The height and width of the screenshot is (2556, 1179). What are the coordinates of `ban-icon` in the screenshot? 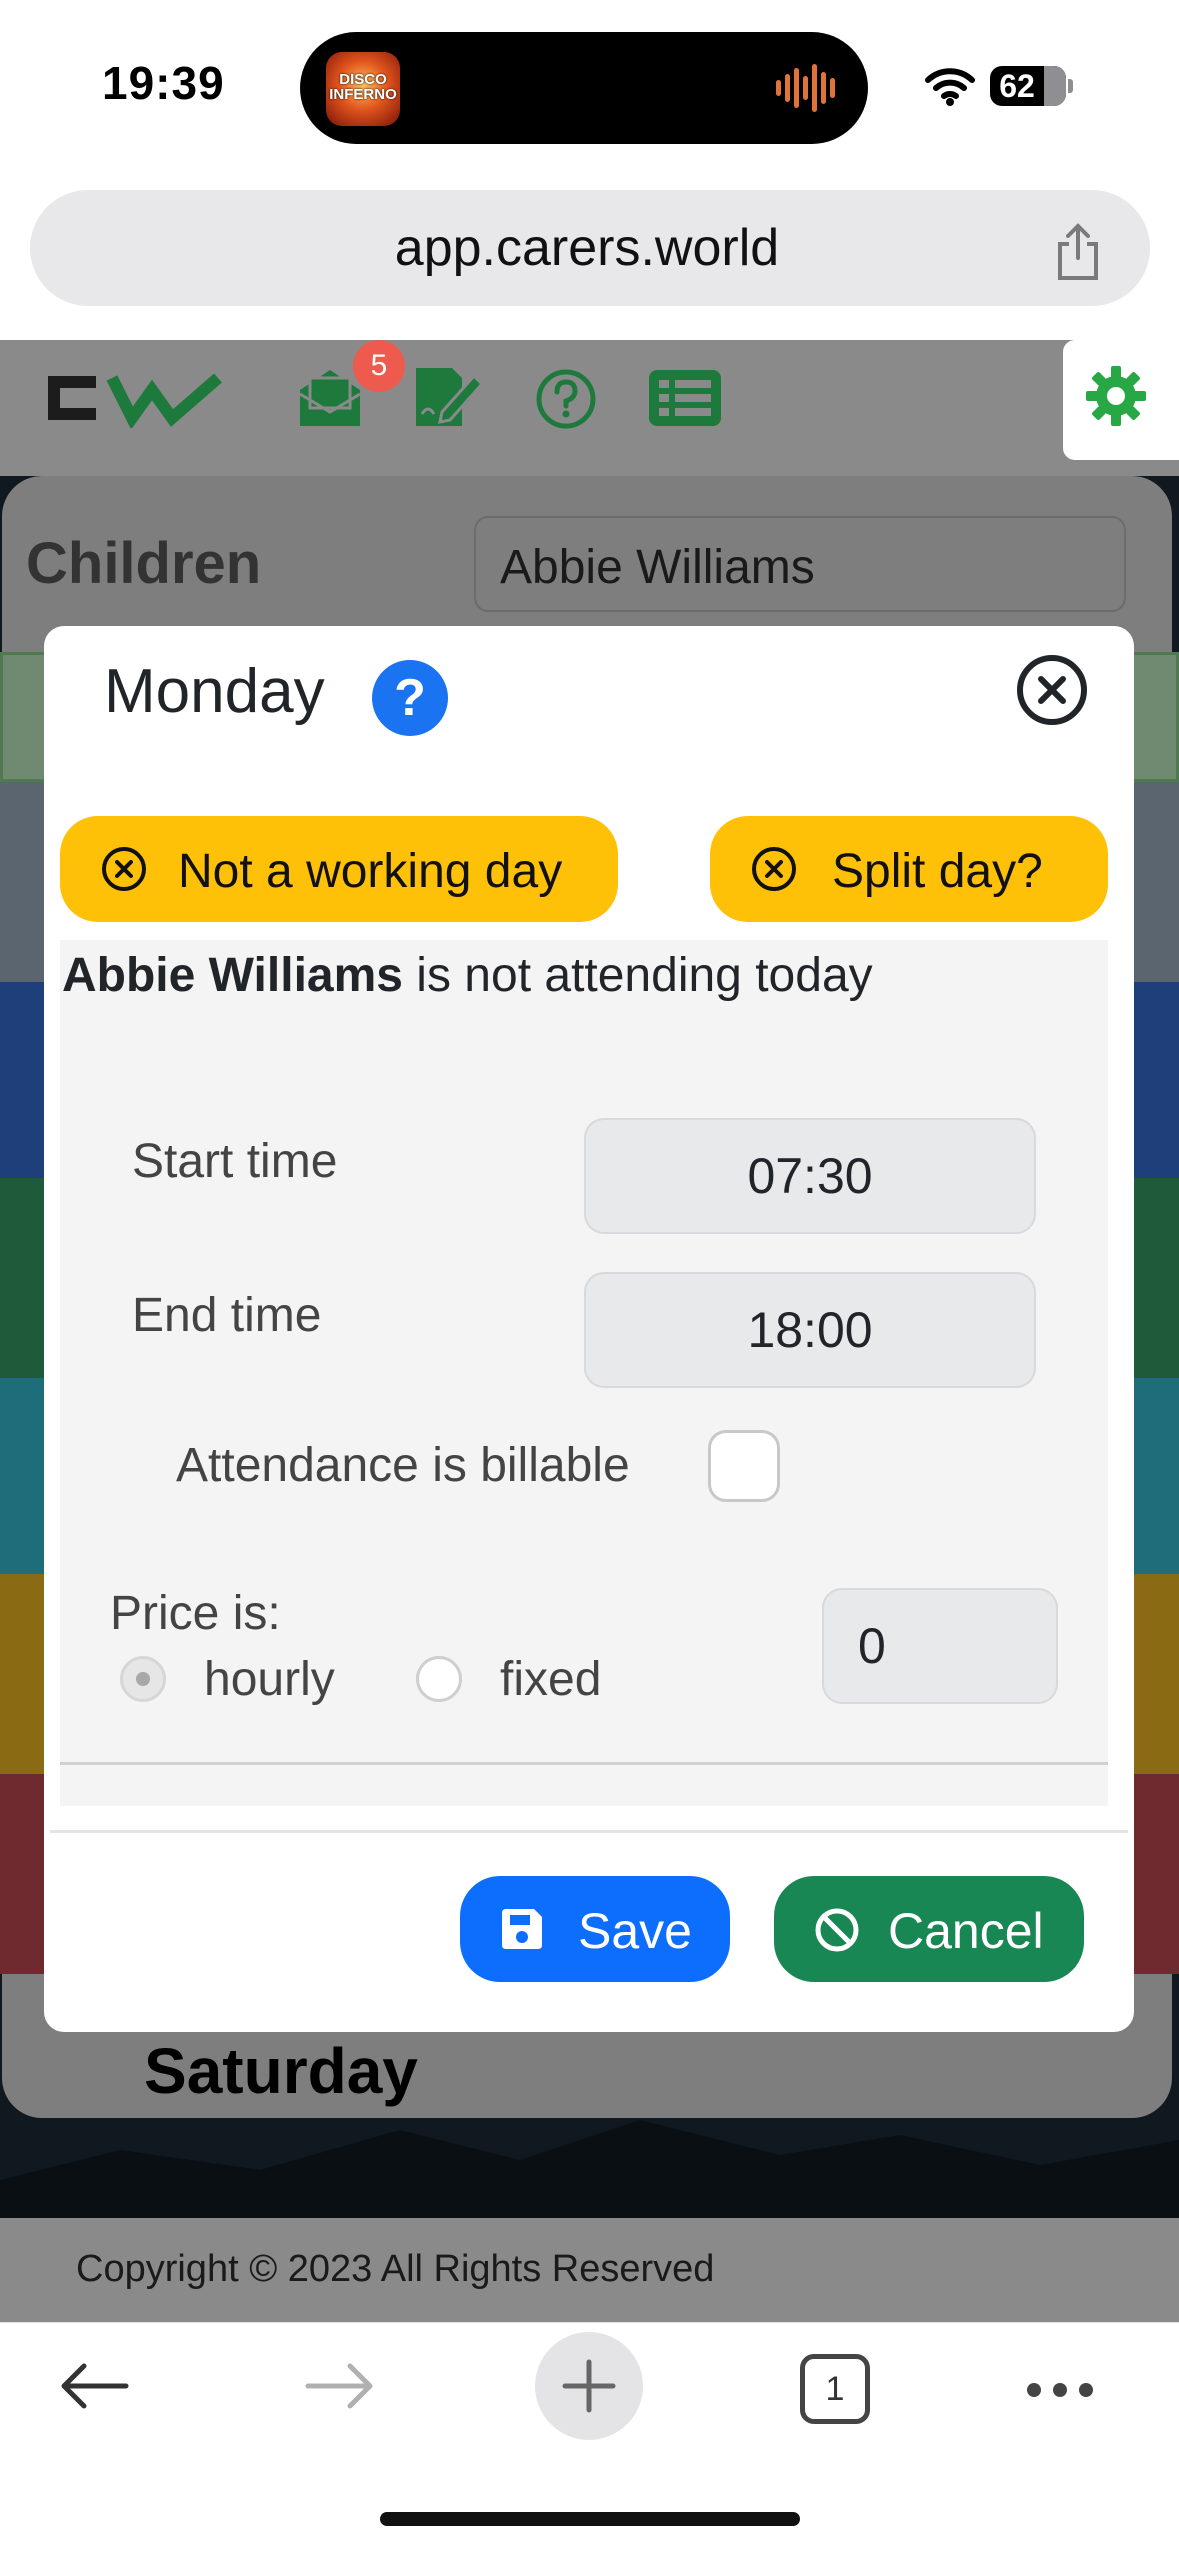 It's located at (837, 1930).